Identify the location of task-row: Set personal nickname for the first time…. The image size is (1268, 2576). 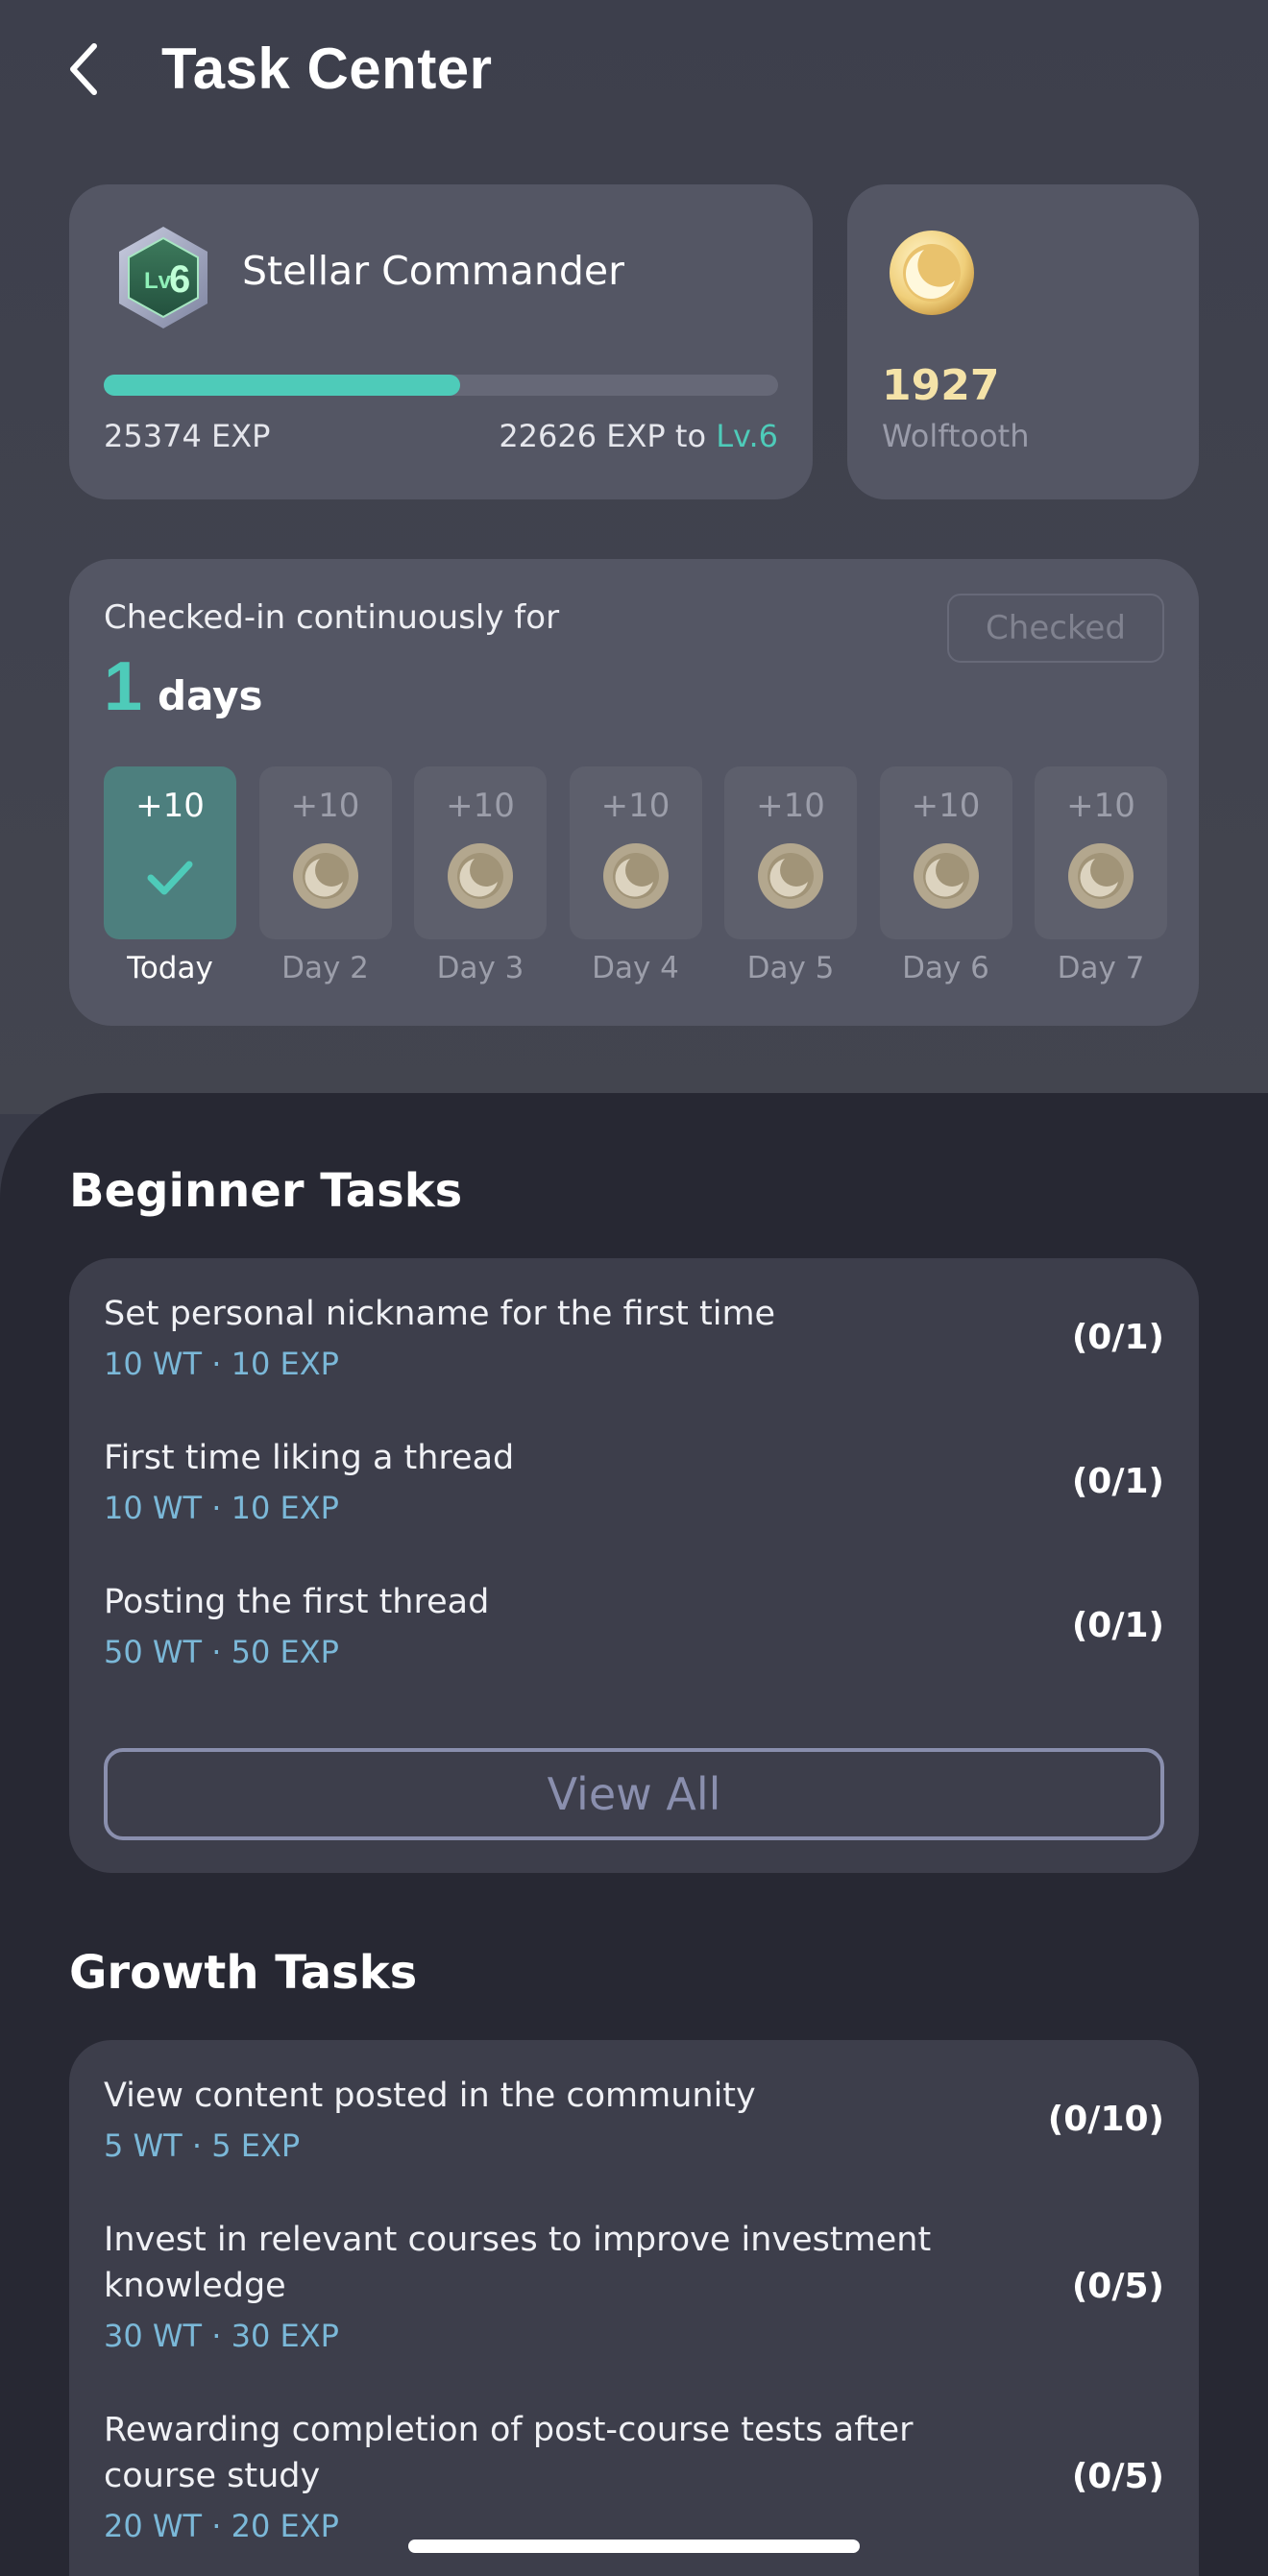
(634, 1338).